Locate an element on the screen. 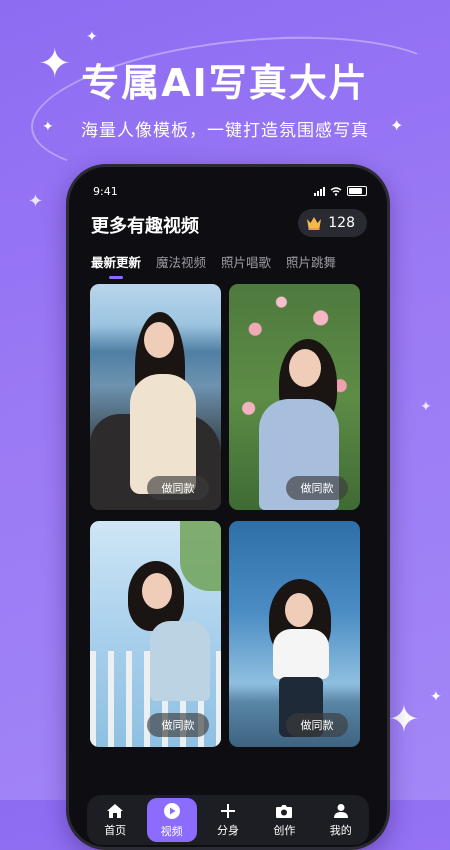 Image resolution: width=450 pixels, height=850 pixels. tree-shape is located at coordinates (200, 556).